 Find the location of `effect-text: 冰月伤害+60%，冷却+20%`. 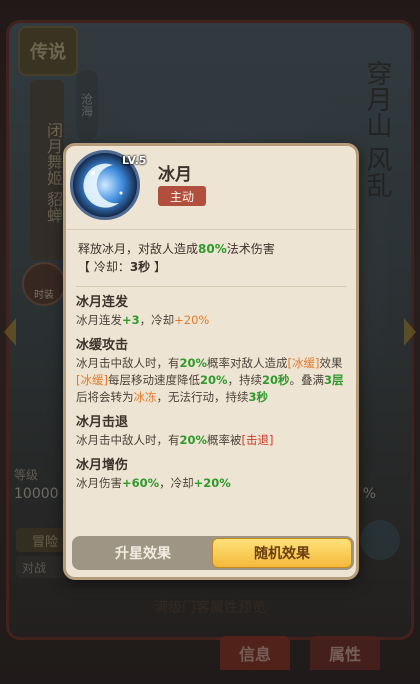

effect-text: 冰月伤害+60%，冷却+20% is located at coordinates (214, 483).